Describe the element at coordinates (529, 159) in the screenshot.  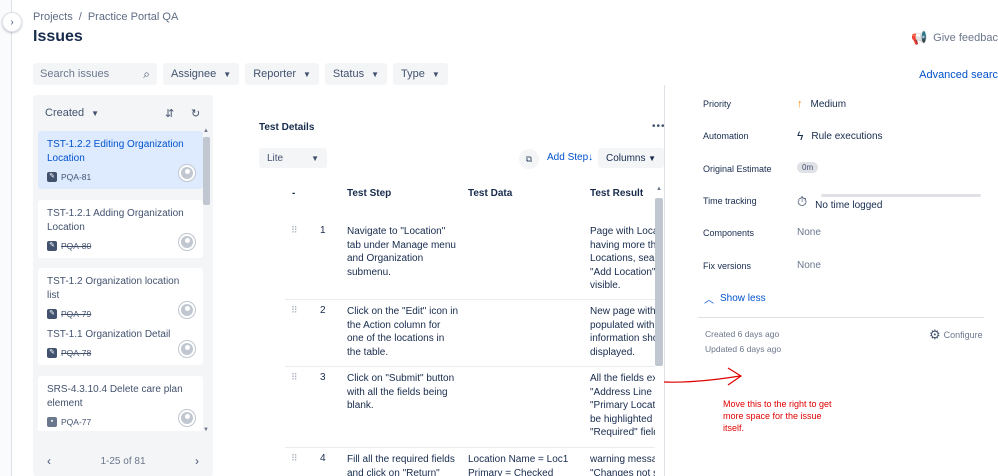
I see `copy-icon: ⧉` at that location.